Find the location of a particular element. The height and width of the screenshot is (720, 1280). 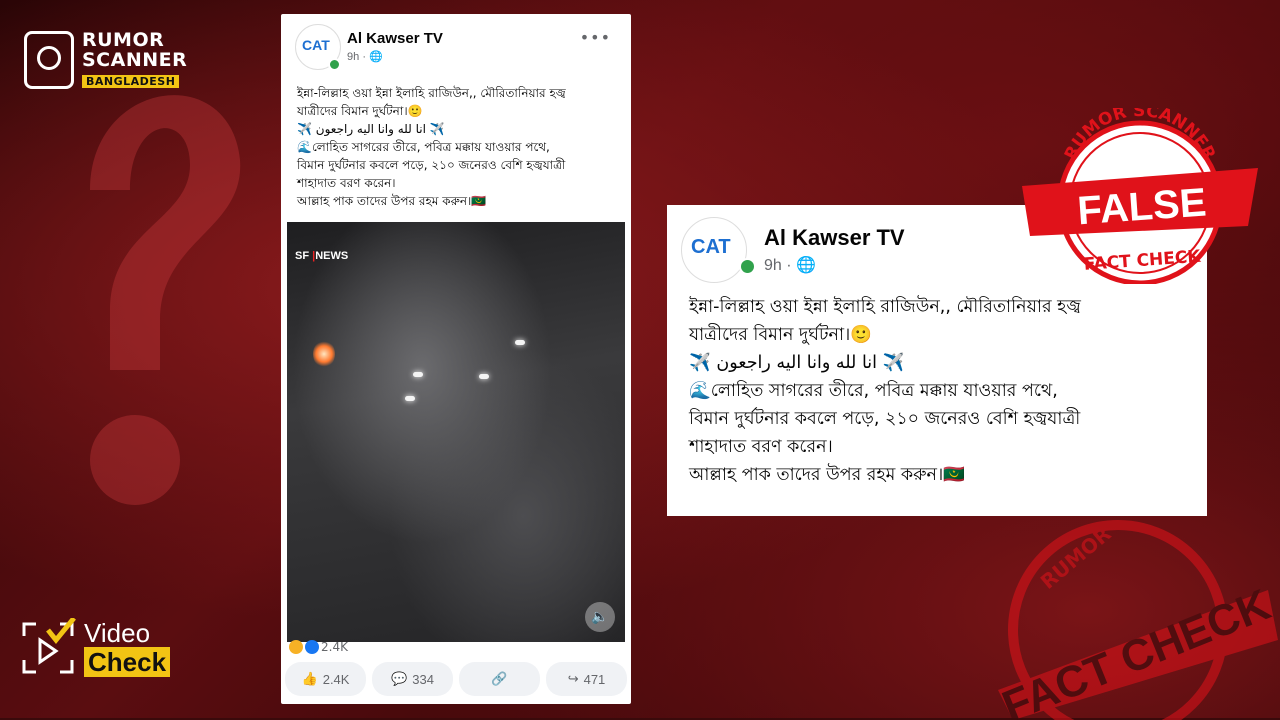

zoom-post-line: যাত্রীদের বিমান দুর্ঘটনা।🙂 is located at coordinates (781, 335).